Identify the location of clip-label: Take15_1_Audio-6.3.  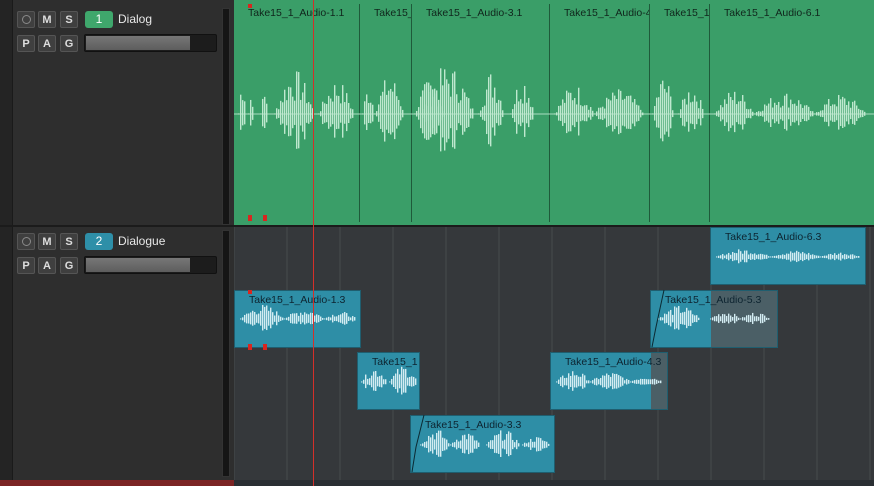
(773, 237).